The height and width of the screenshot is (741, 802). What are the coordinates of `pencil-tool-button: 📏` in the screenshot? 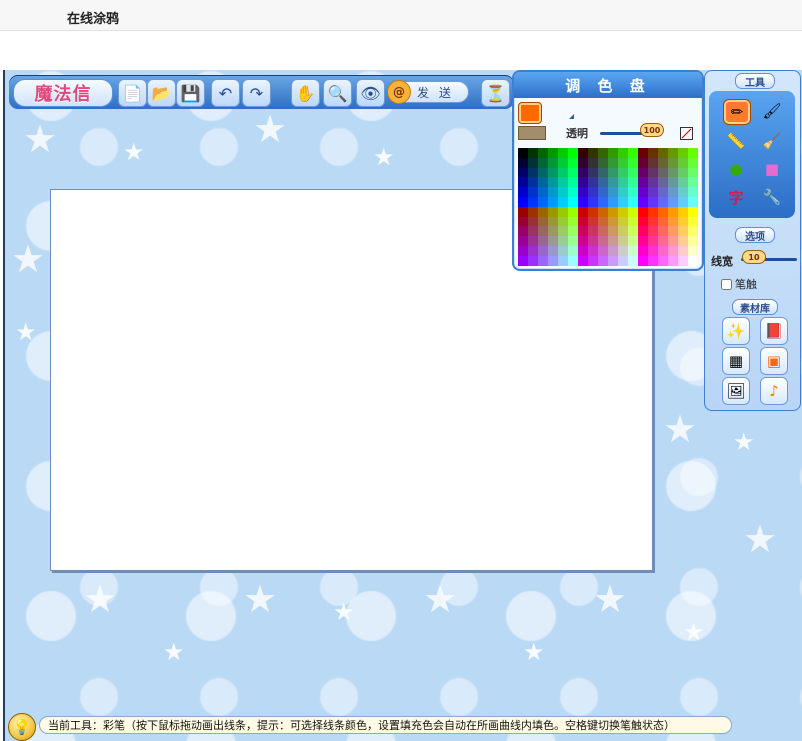 It's located at (736, 141).